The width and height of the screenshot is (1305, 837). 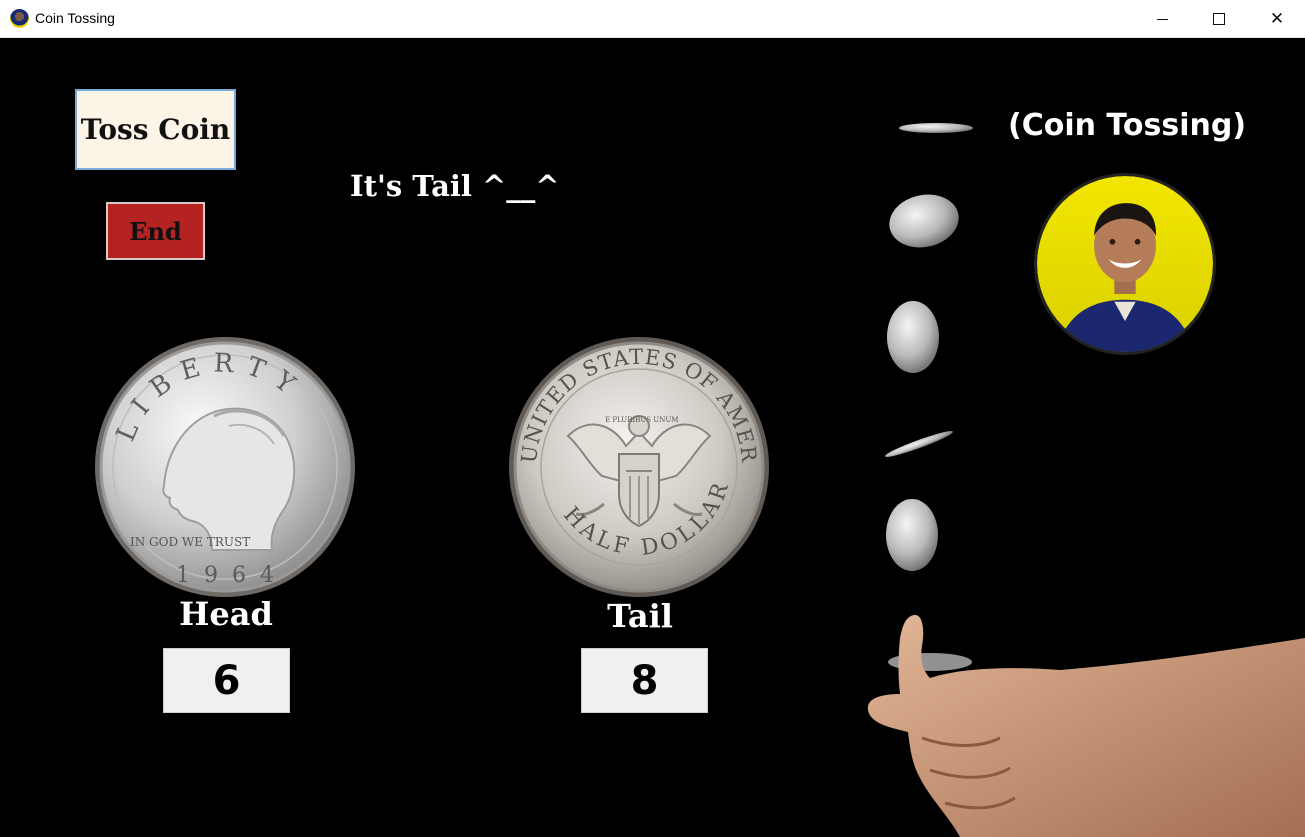 I want to click on minimize-button, so click(x=1162, y=19).